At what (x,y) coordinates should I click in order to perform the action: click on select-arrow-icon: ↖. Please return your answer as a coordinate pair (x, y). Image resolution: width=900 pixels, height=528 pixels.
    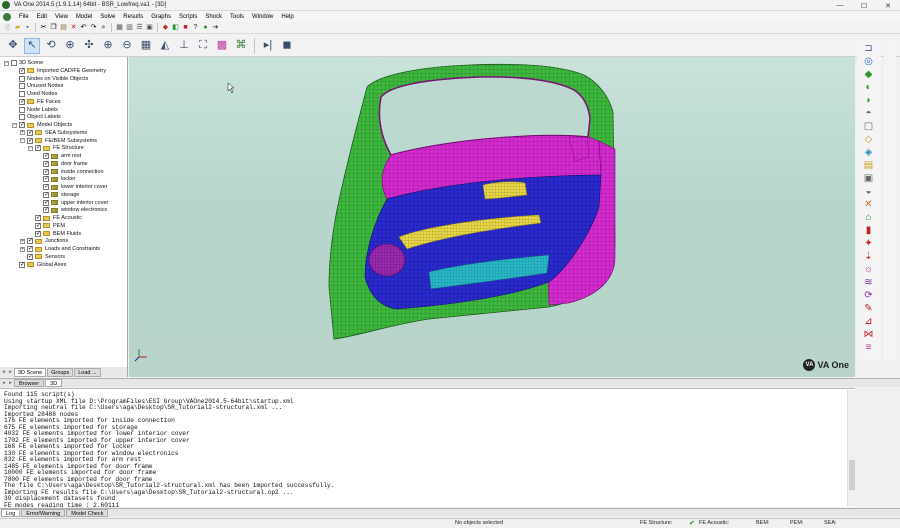
    Looking at the image, I should click on (32, 45).